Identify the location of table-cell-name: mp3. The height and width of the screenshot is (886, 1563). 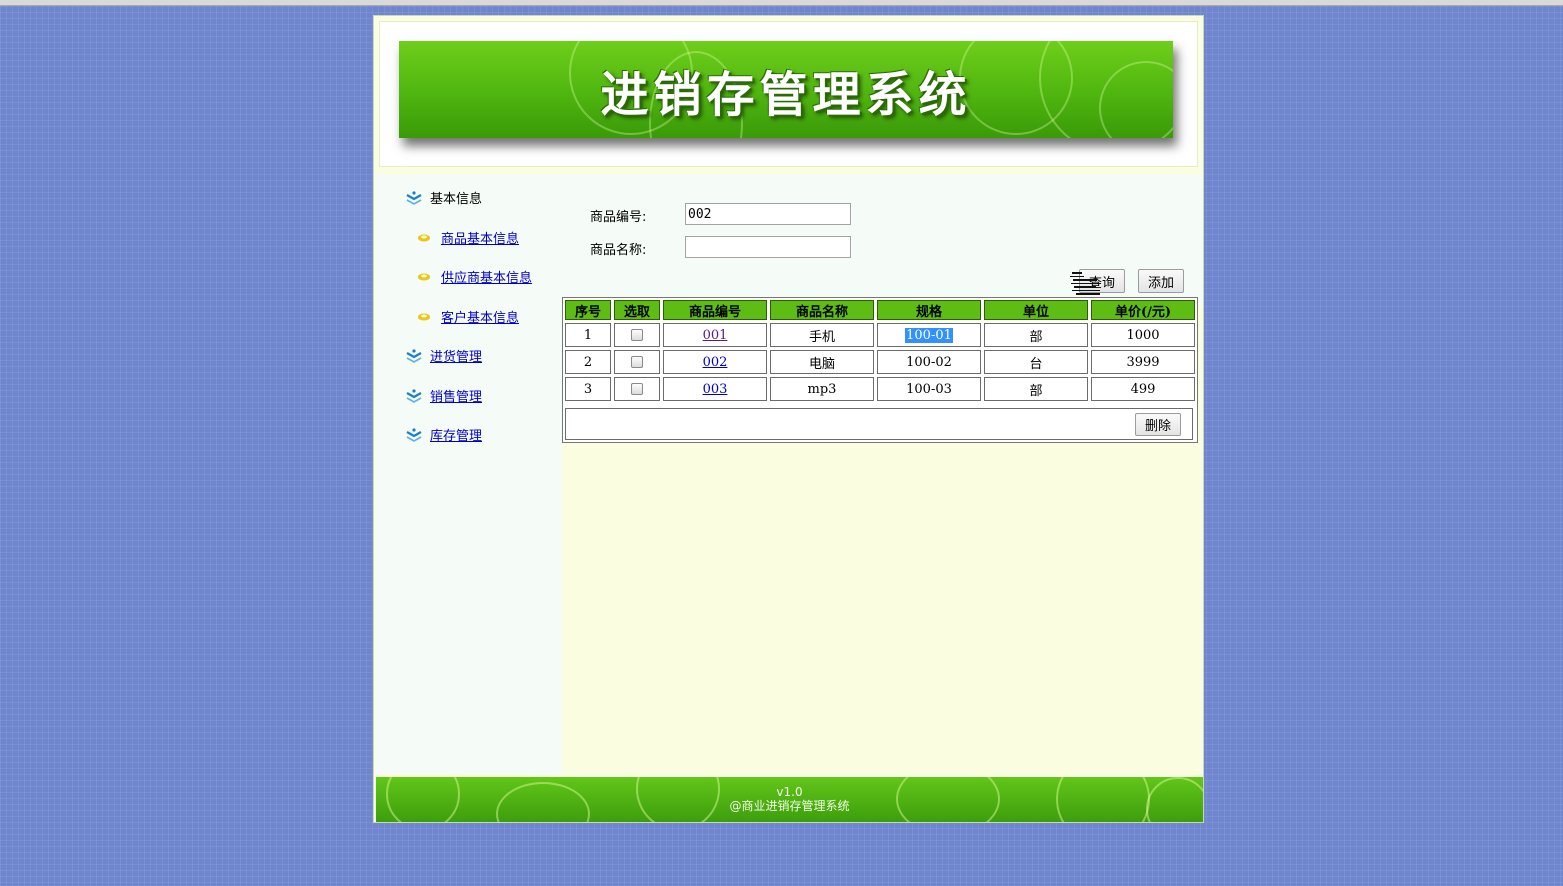
(822, 389).